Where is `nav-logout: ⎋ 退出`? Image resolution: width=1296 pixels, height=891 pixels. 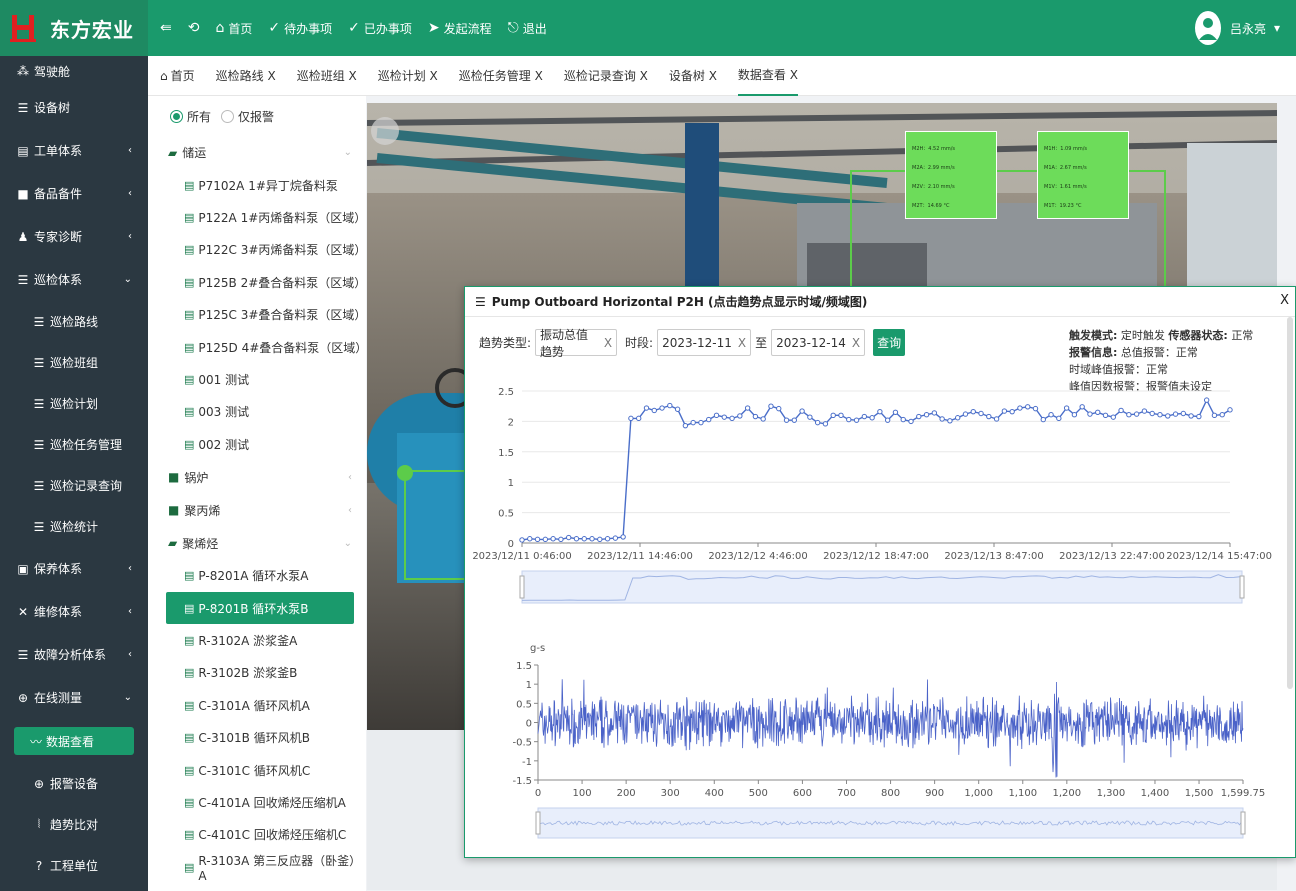 nav-logout: ⎋ 退出 is located at coordinates (527, 28).